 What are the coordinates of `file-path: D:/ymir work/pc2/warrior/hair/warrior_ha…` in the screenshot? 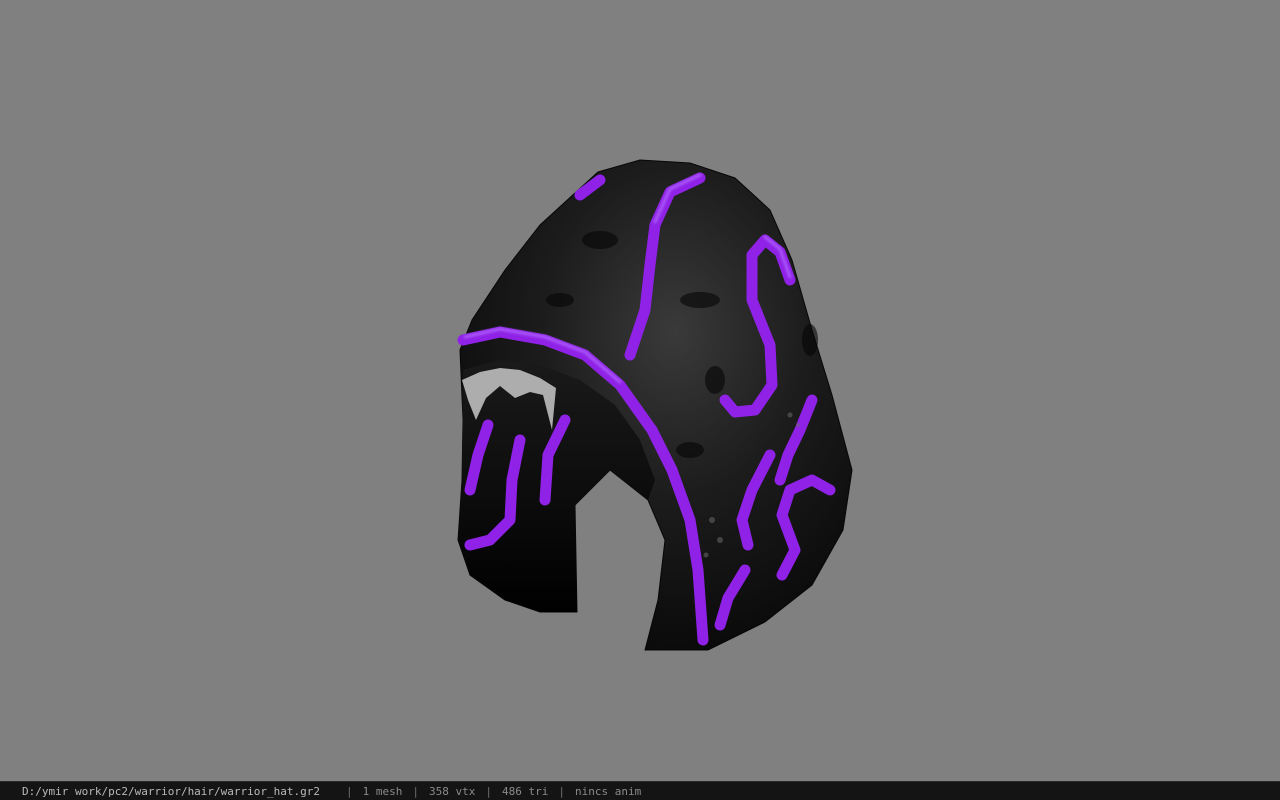 It's located at (171, 791).